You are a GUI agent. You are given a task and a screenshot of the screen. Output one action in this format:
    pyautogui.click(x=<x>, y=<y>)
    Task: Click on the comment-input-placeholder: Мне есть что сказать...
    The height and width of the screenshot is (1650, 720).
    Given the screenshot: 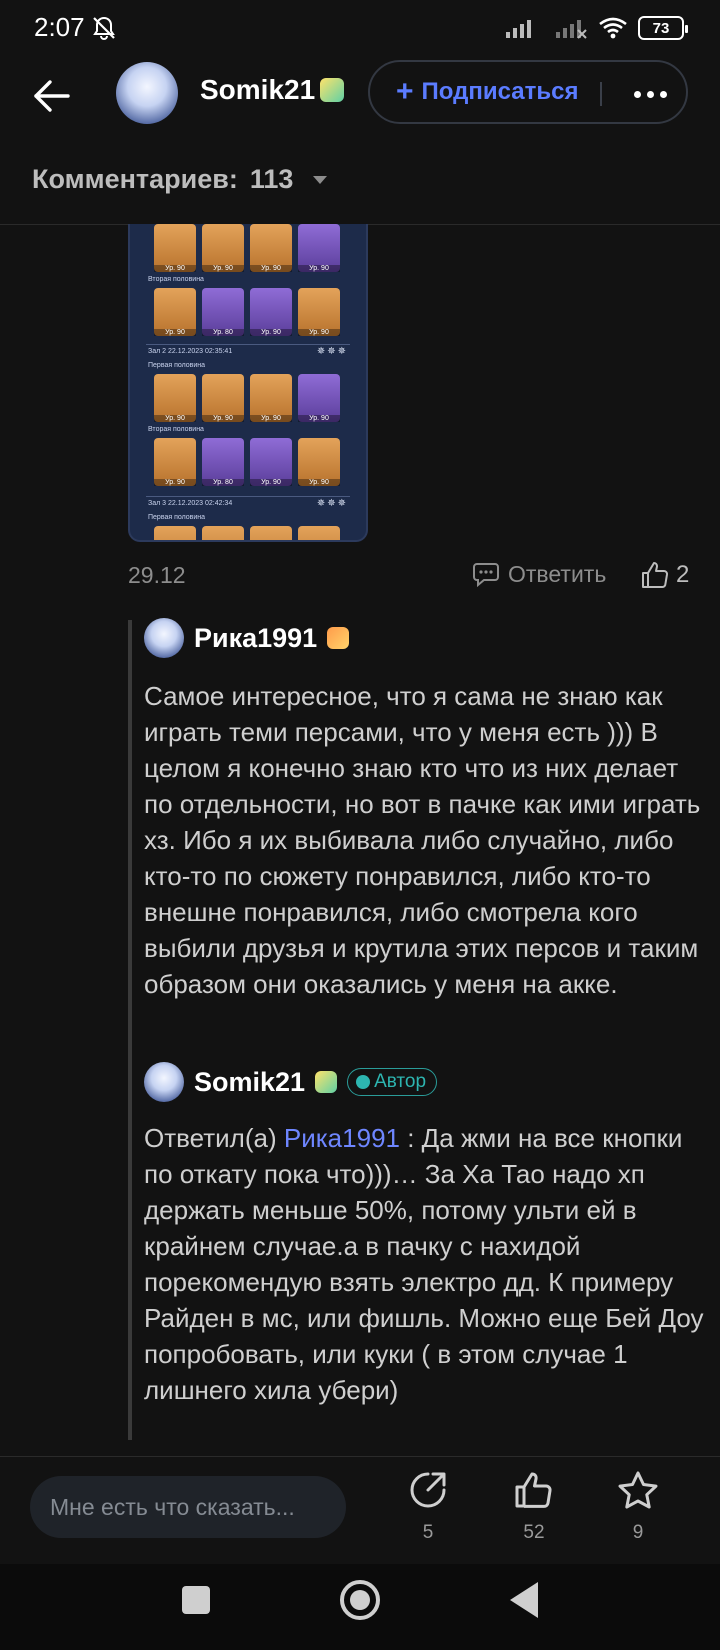 What is the action you would take?
    pyautogui.click(x=172, y=1506)
    